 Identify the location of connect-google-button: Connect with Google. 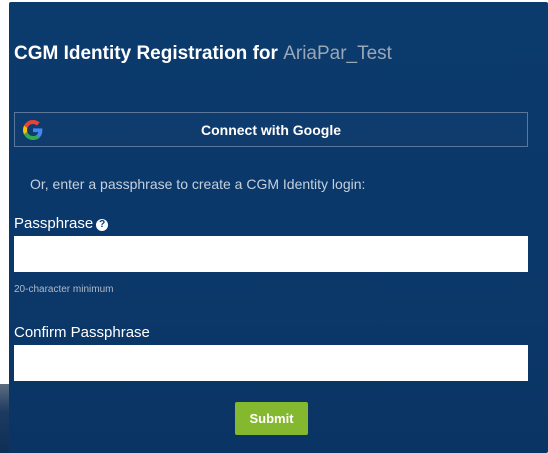
(271, 129).